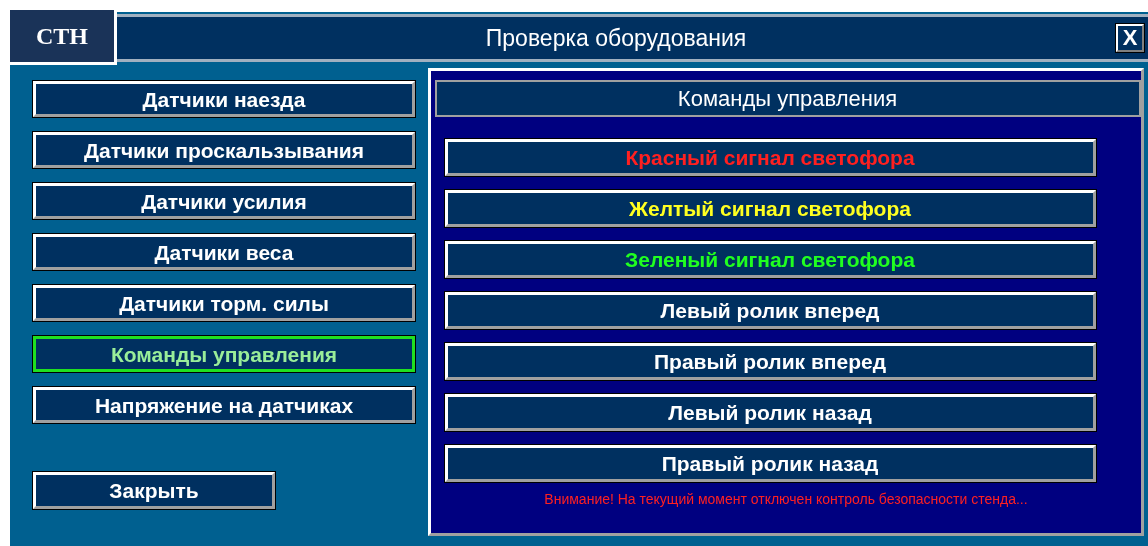 This screenshot has width=1148, height=546. What do you see at coordinates (224, 150) in the screenshot?
I see `sidebar-item: Датчики проскальзывания` at bounding box center [224, 150].